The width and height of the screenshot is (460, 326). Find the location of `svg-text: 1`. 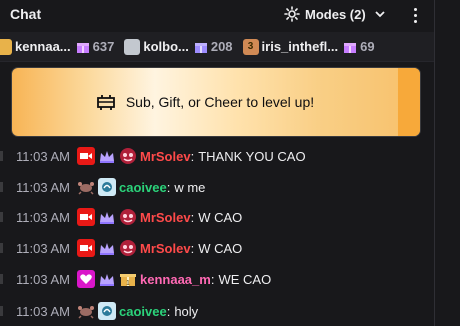

svg-text: 1 is located at coordinates (128, 283).